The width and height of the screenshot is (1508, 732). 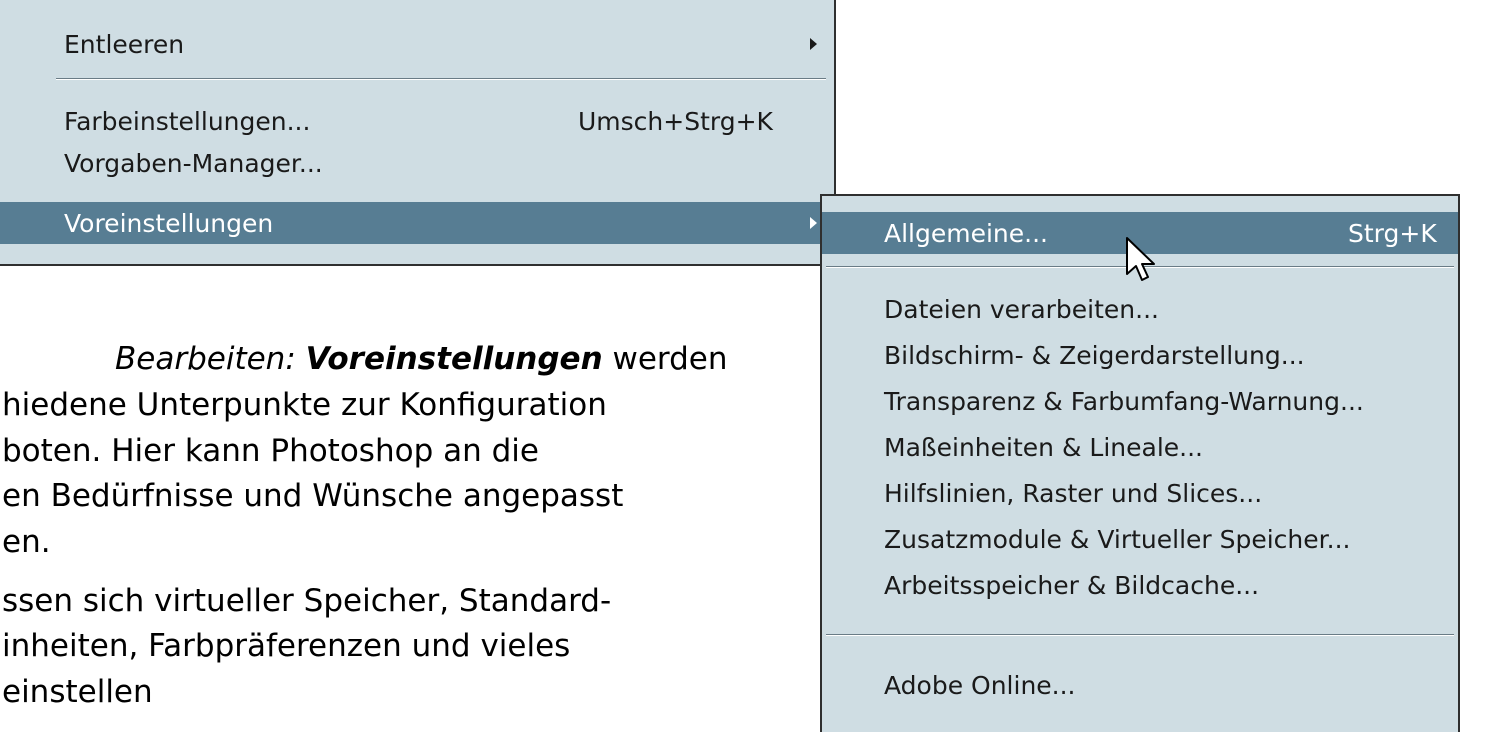 I want to click on help-text-line: hiedene Unterpunkte zur Konfiguration, so click(x=304, y=405).